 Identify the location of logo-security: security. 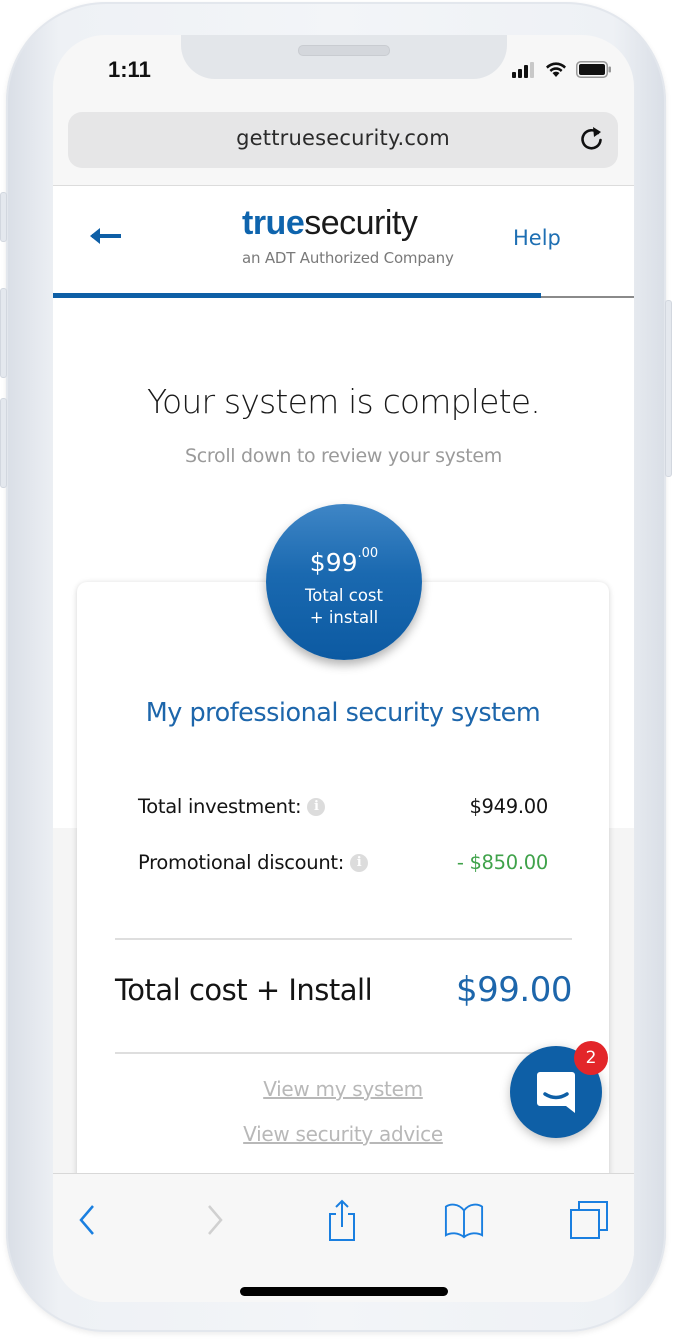
(361, 223).